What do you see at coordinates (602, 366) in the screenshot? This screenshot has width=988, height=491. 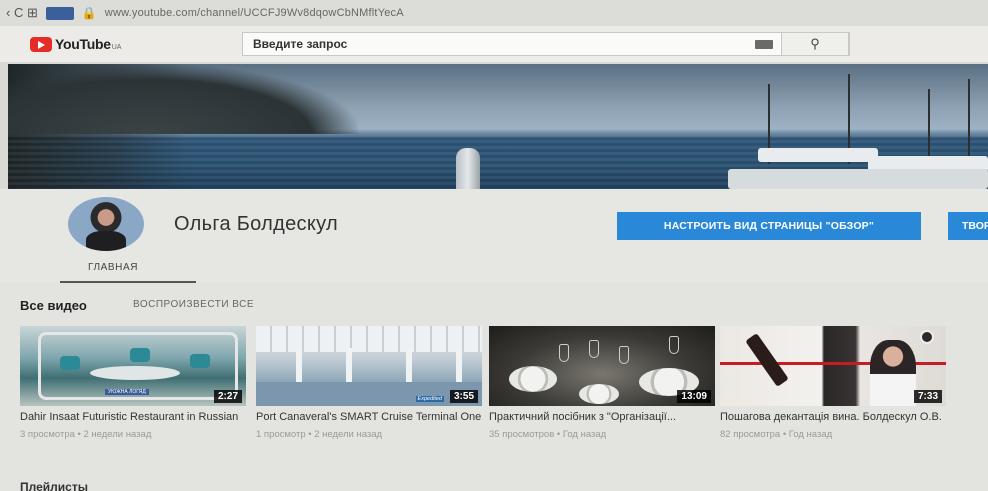 I see `video-thumbnail: 13:09` at bounding box center [602, 366].